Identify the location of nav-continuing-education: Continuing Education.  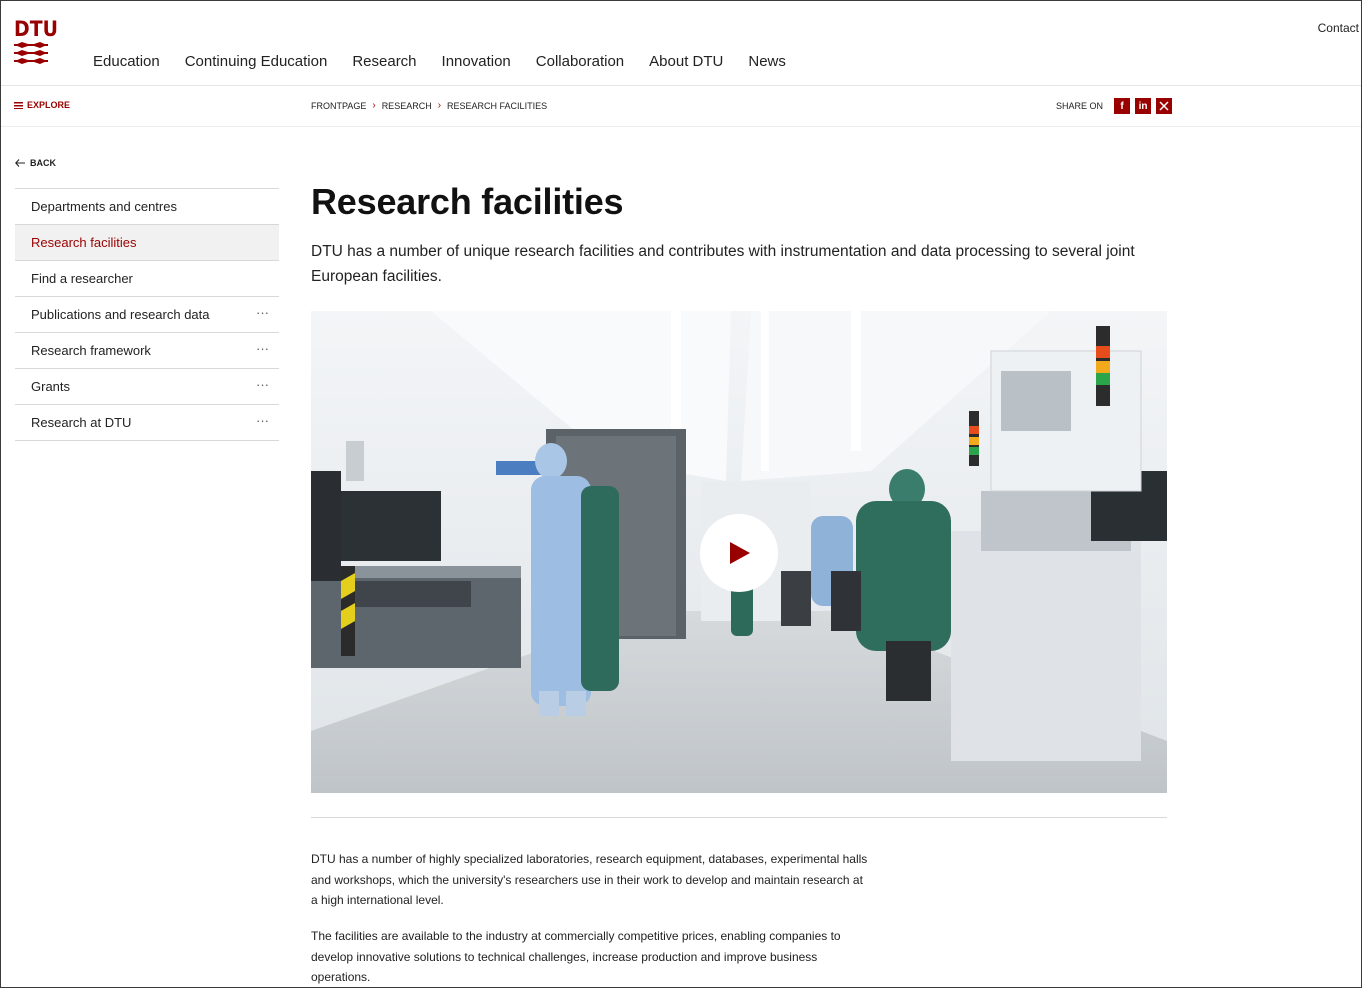
(256, 61).